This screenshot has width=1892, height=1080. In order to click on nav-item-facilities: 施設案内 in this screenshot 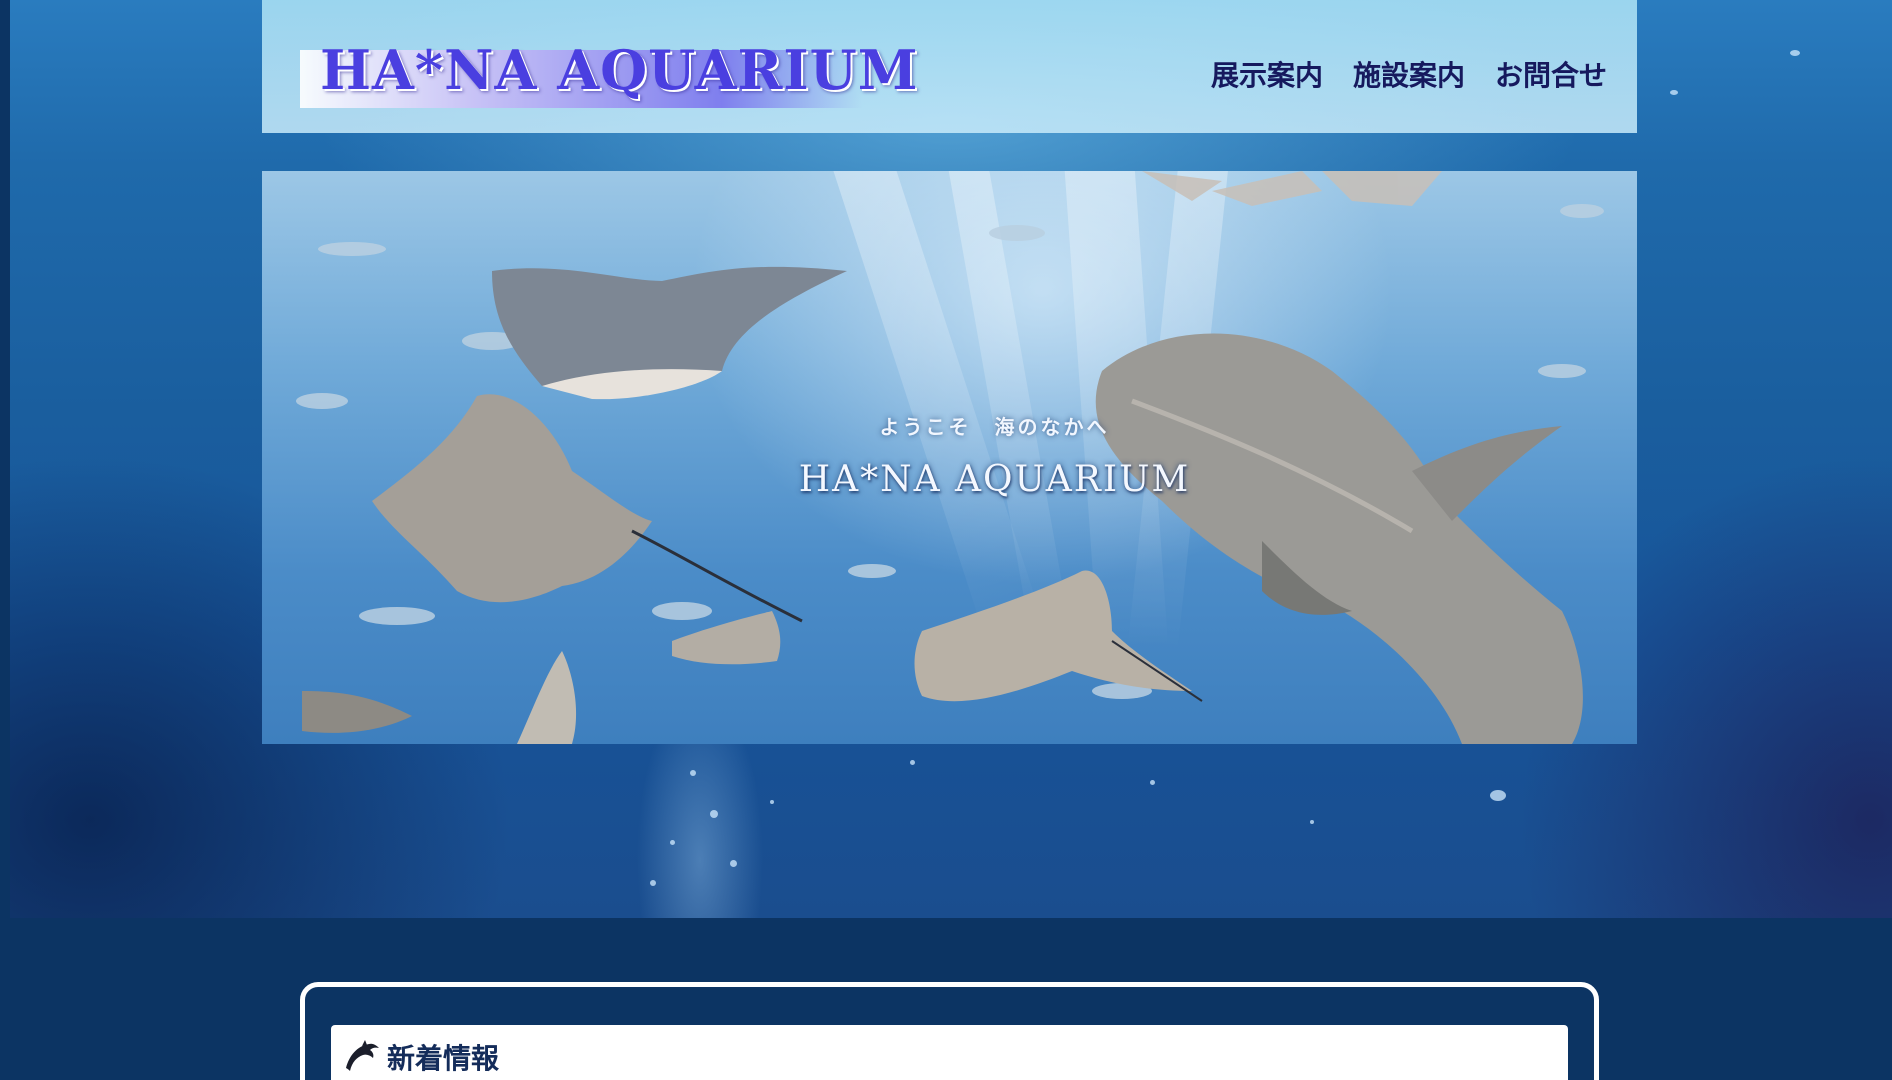, I will do `click(1409, 74)`.